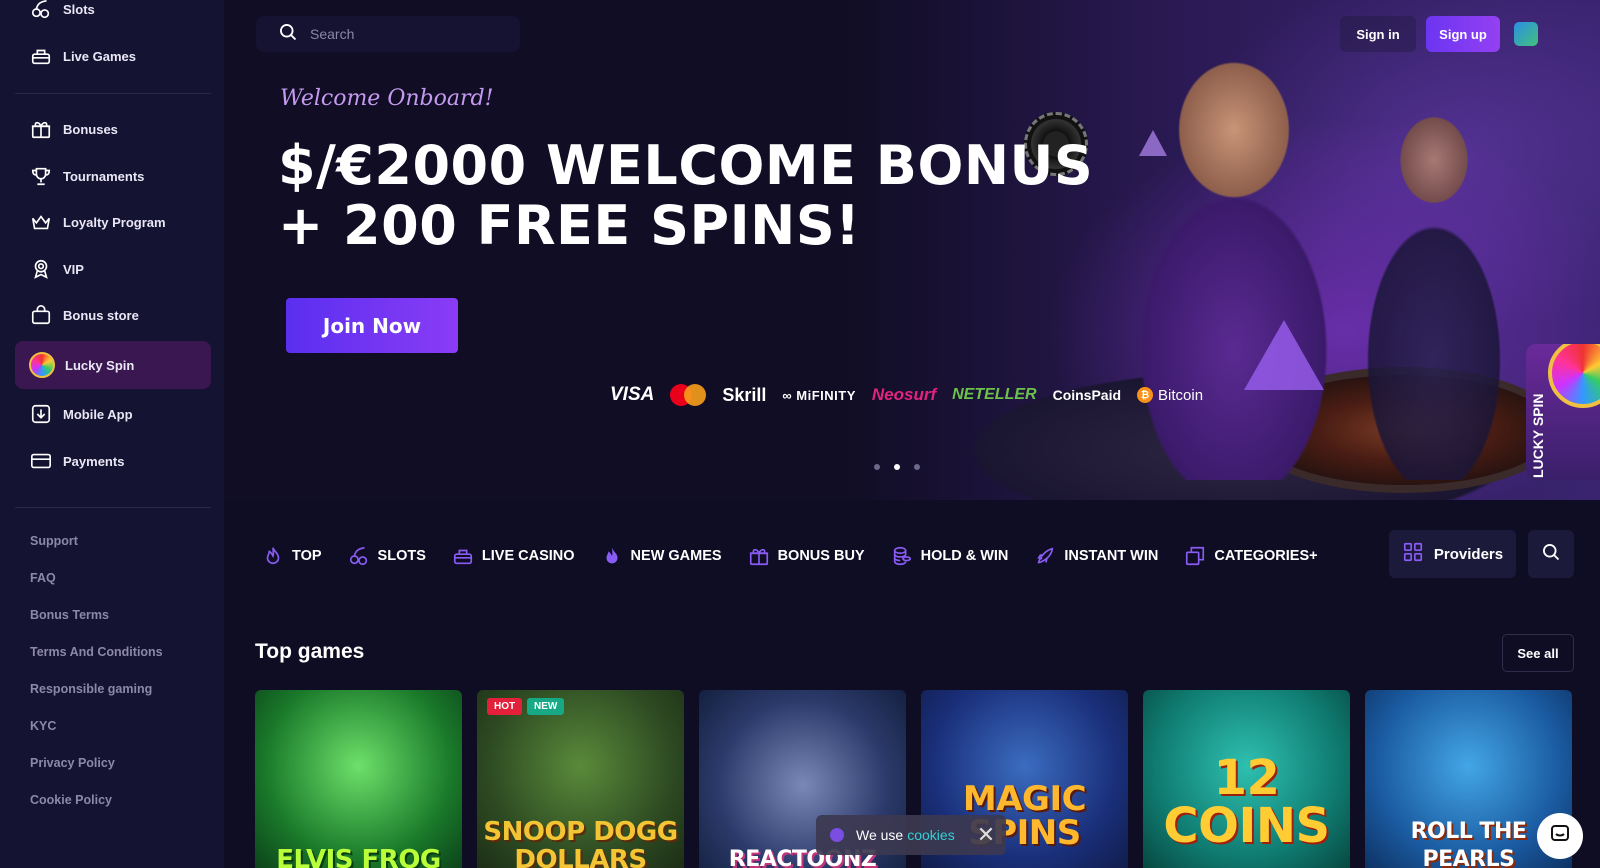  I want to click on category-label: SLOTS, so click(401, 556).